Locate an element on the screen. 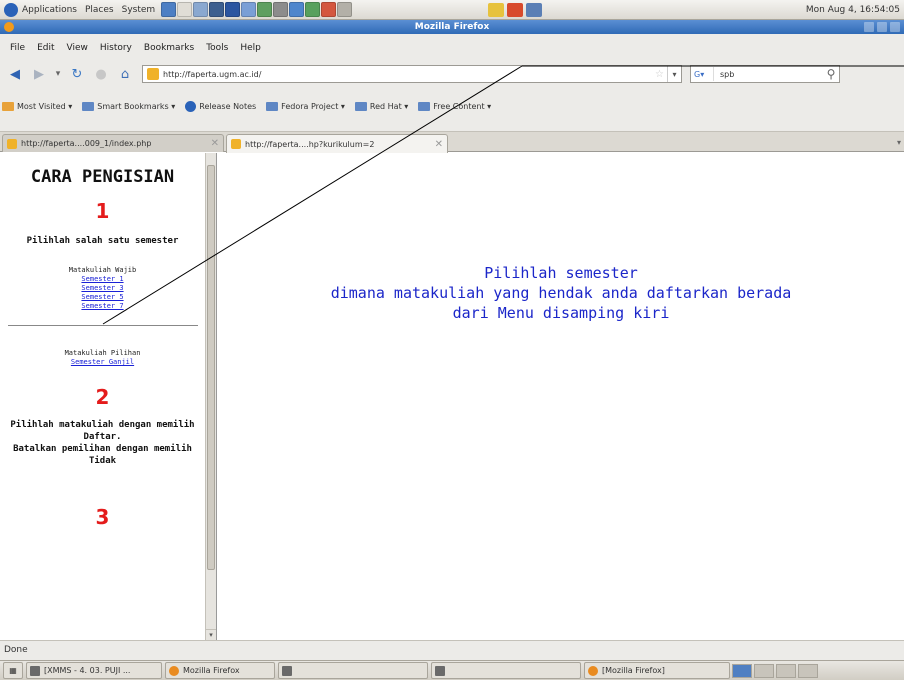  notes-icon is located at coordinates (496, 9).